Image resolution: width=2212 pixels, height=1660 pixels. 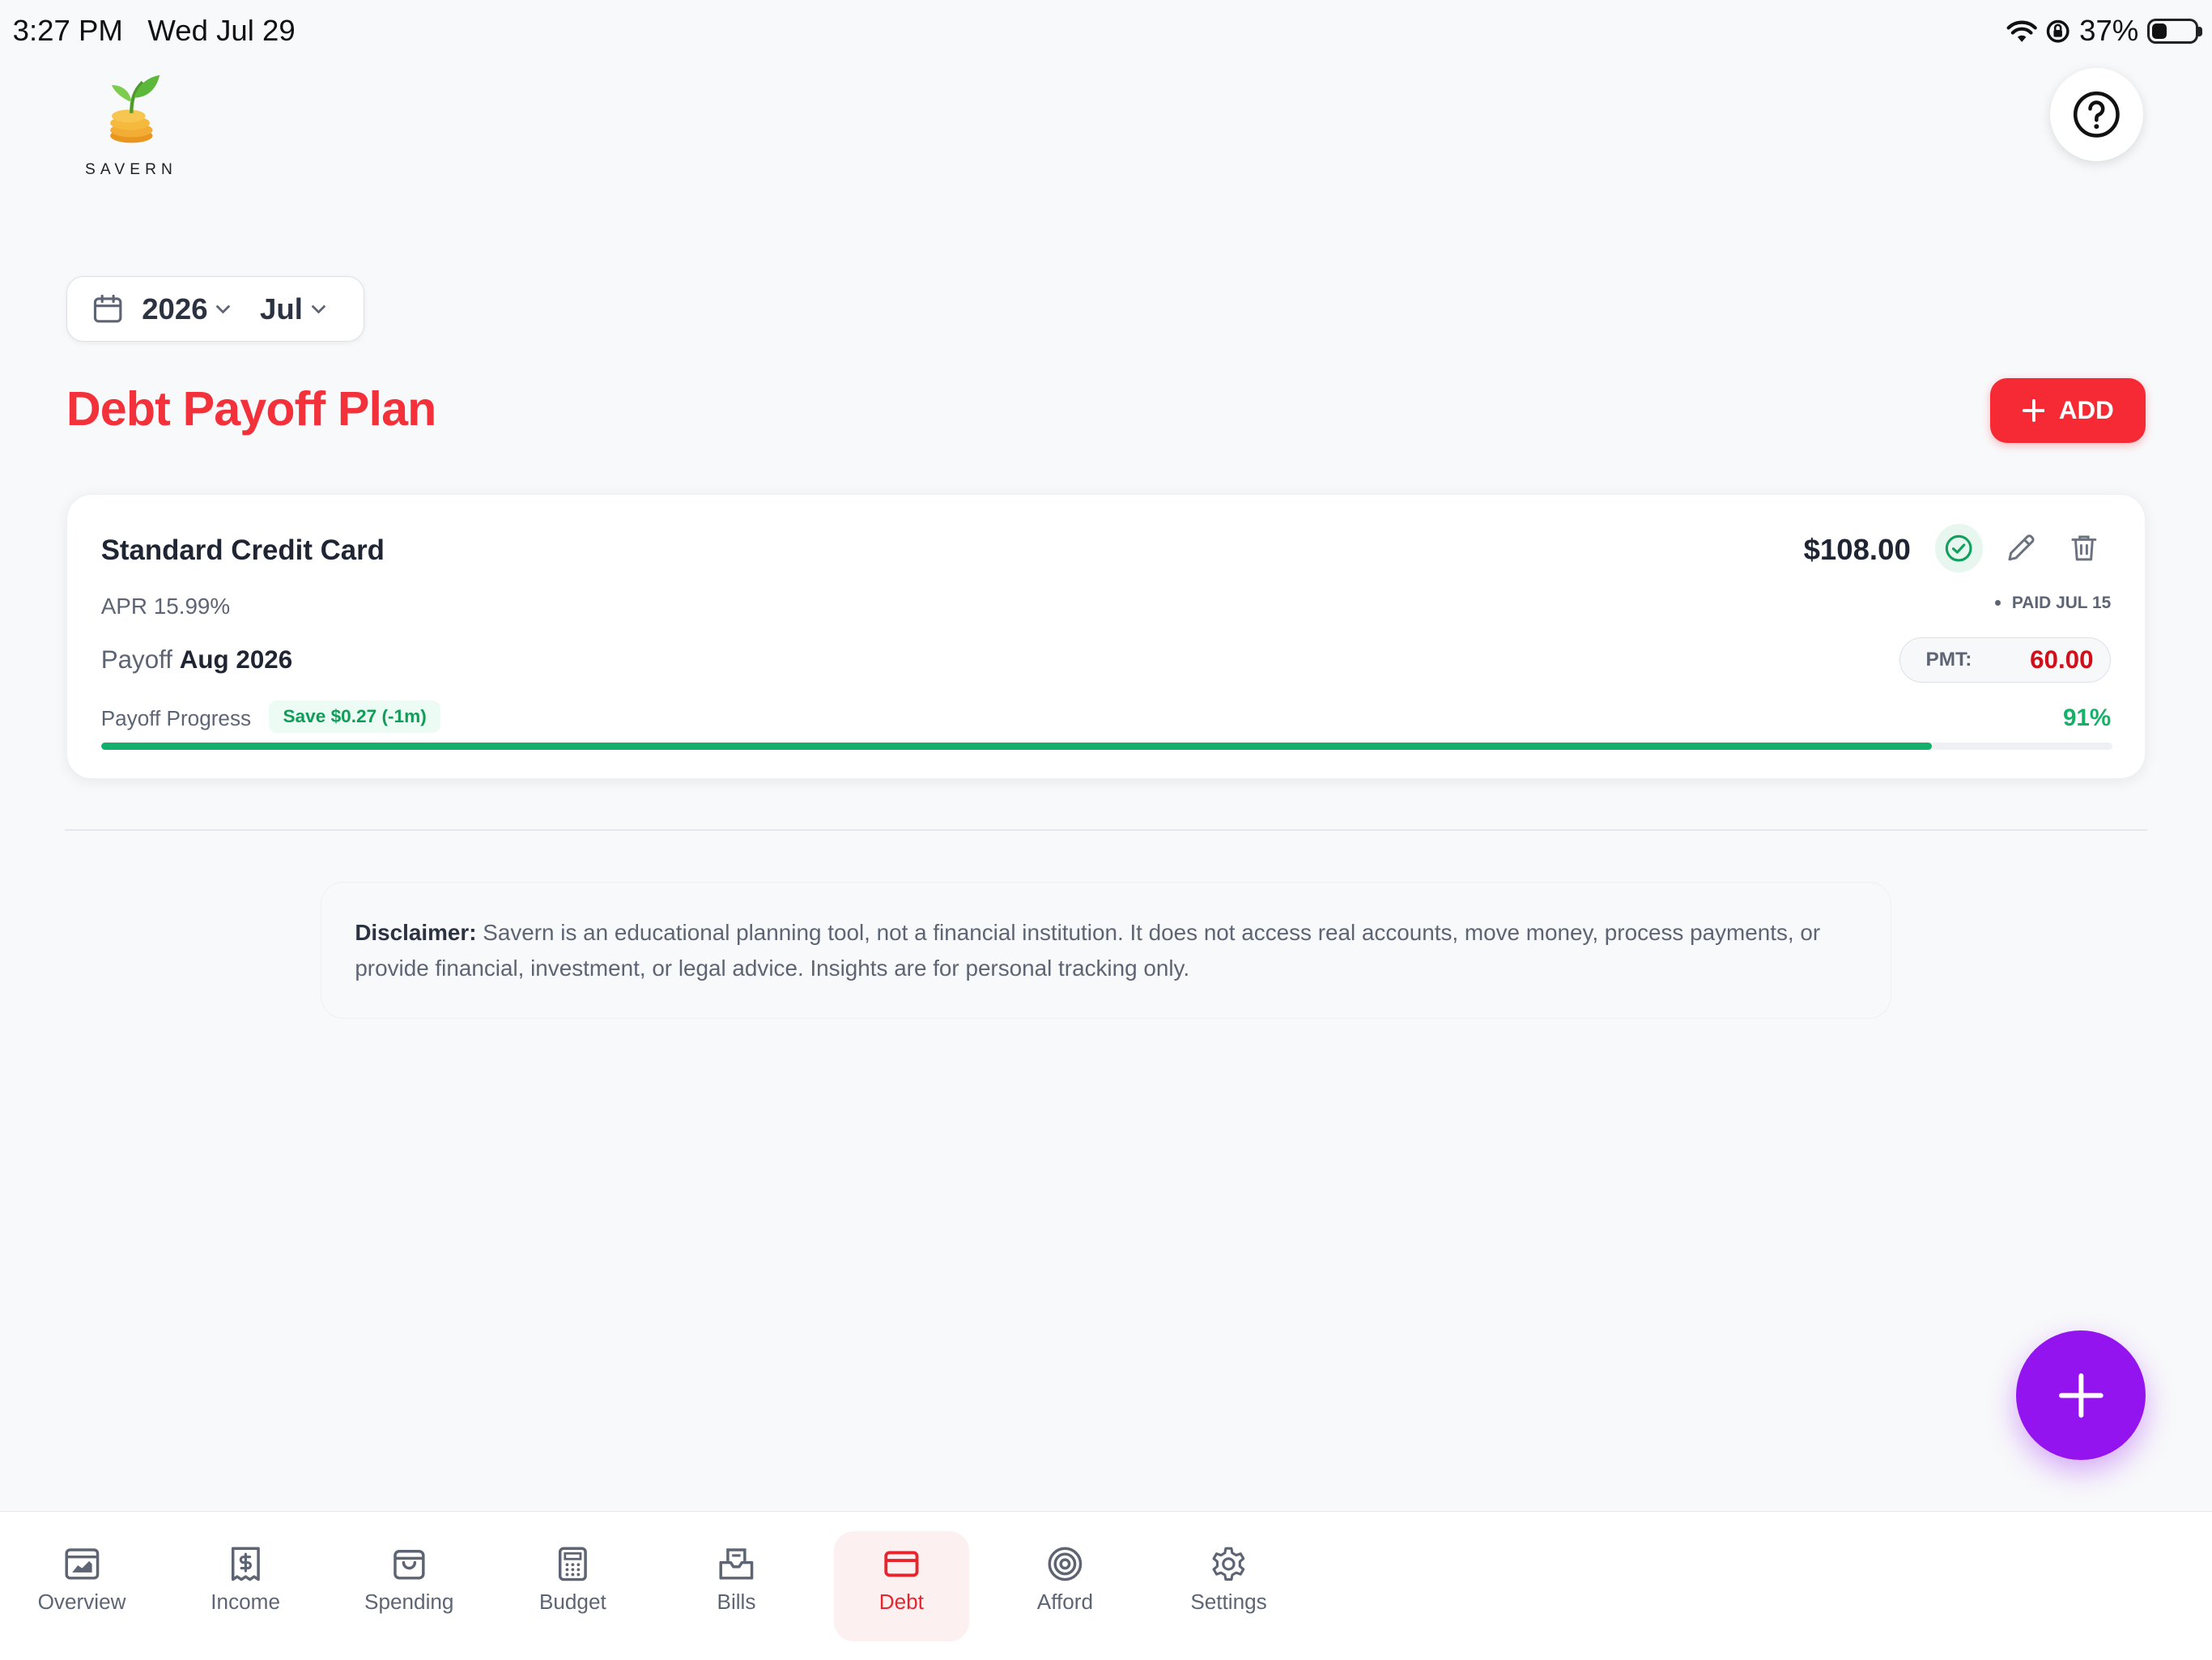 What do you see at coordinates (131, 169) in the screenshot?
I see `brand-name: SAVERN` at bounding box center [131, 169].